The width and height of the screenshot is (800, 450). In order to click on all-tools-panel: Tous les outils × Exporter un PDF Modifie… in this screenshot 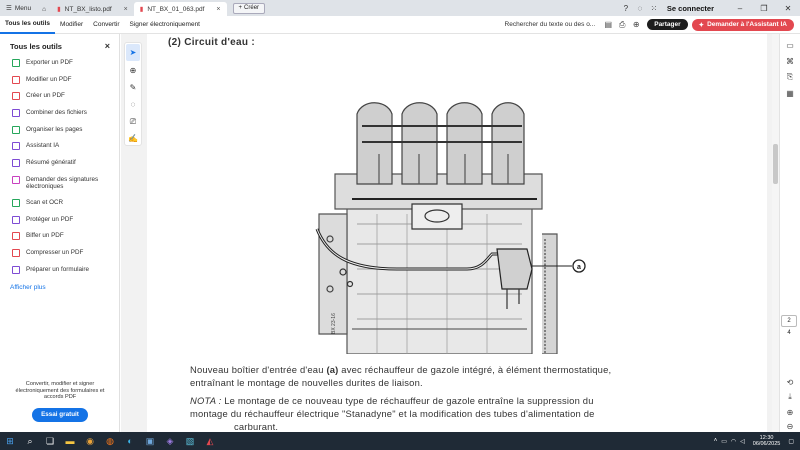, I will do `click(60, 233)`.